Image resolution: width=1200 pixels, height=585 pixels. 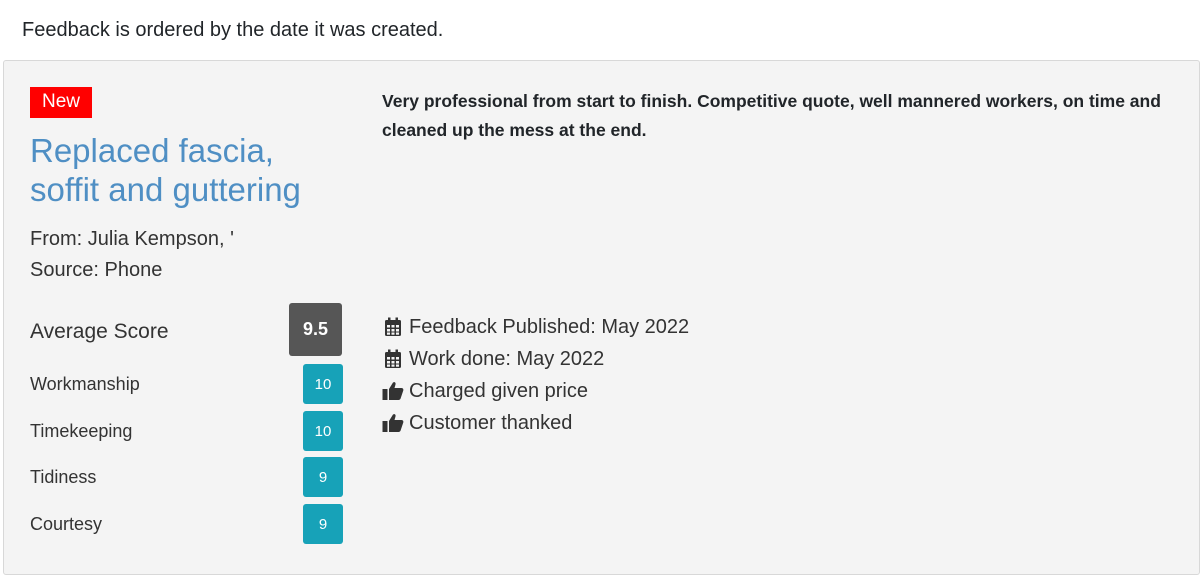 I want to click on score-label: Courtesy, so click(x=66, y=524).